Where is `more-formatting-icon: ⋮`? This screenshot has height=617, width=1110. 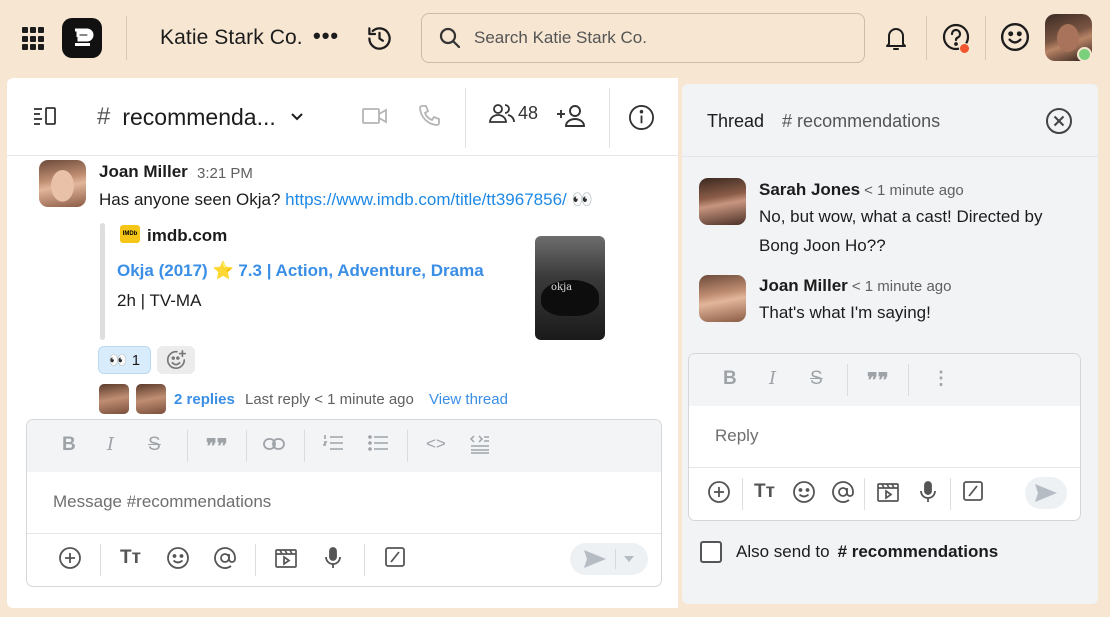
more-formatting-icon: ⋮ is located at coordinates (941, 378).